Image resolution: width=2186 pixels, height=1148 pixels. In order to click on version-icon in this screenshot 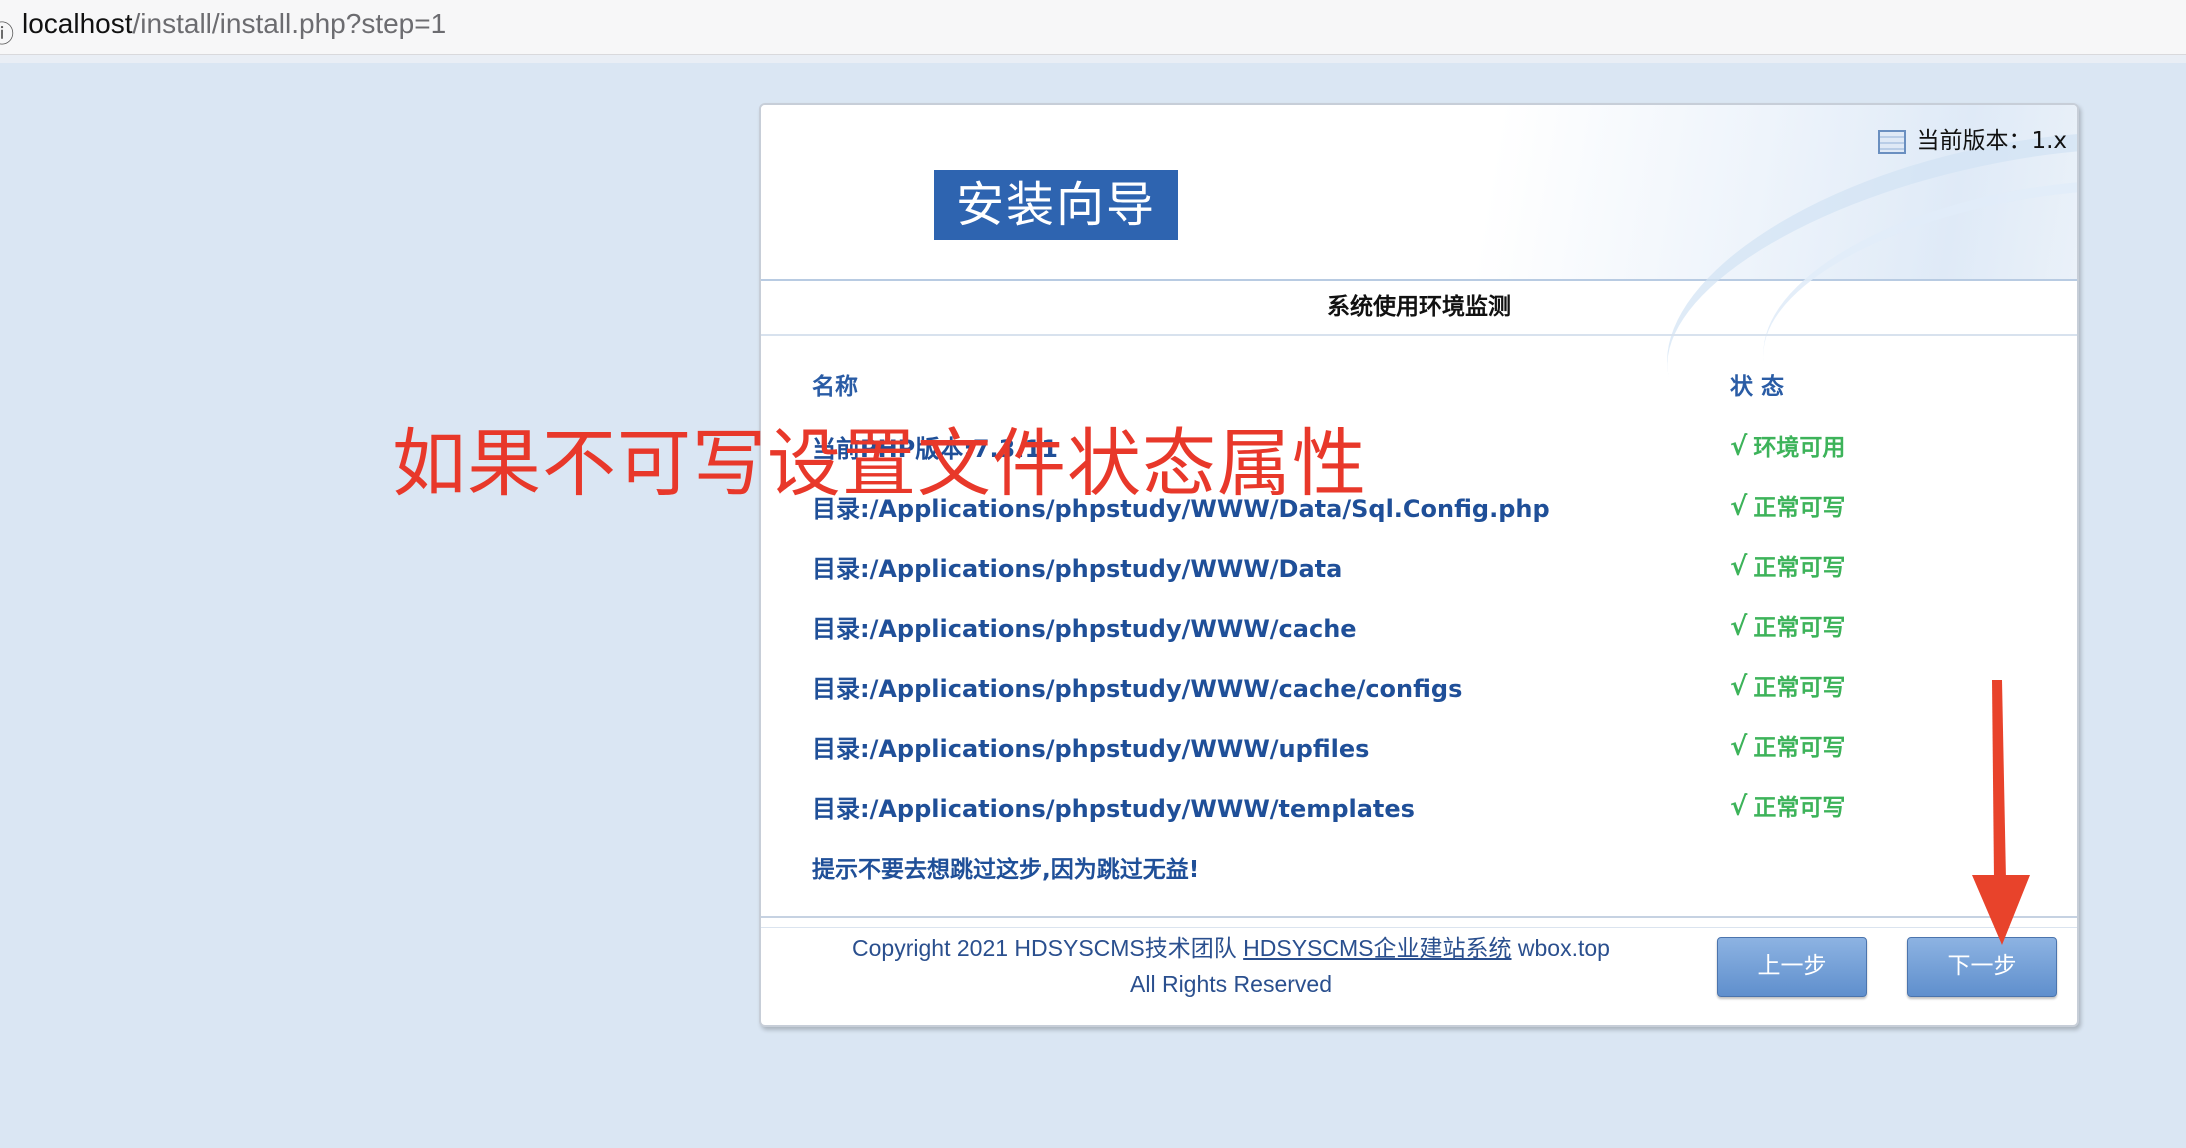, I will do `click(1892, 141)`.